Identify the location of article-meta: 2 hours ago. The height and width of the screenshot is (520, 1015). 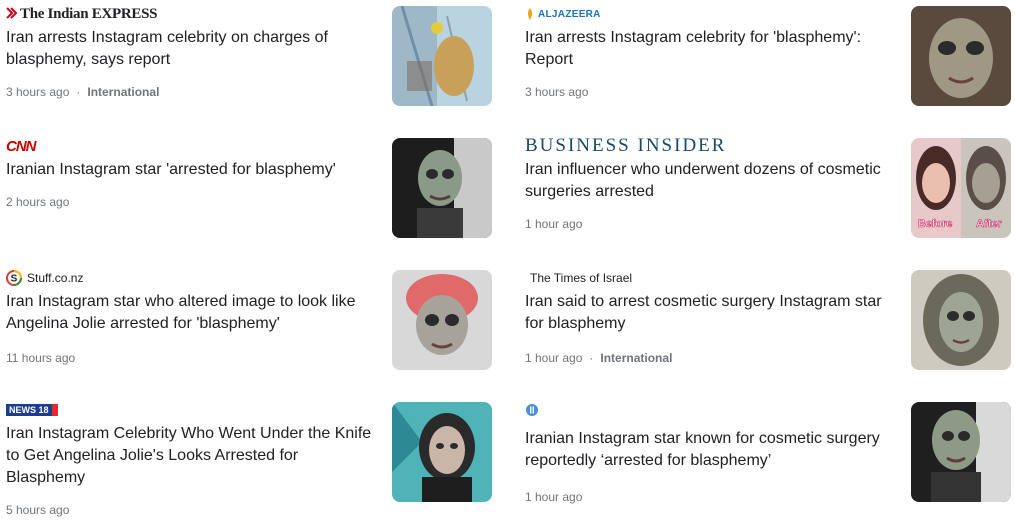
(37, 202).